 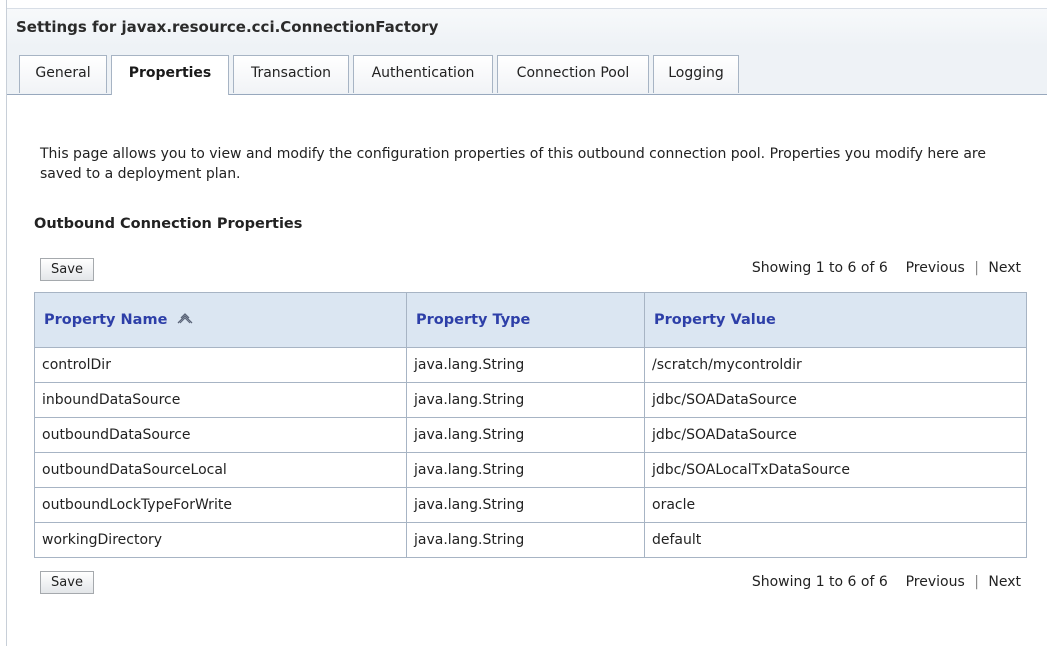 I want to click on column-header-property-name: Property Name, so click(x=220, y=320).